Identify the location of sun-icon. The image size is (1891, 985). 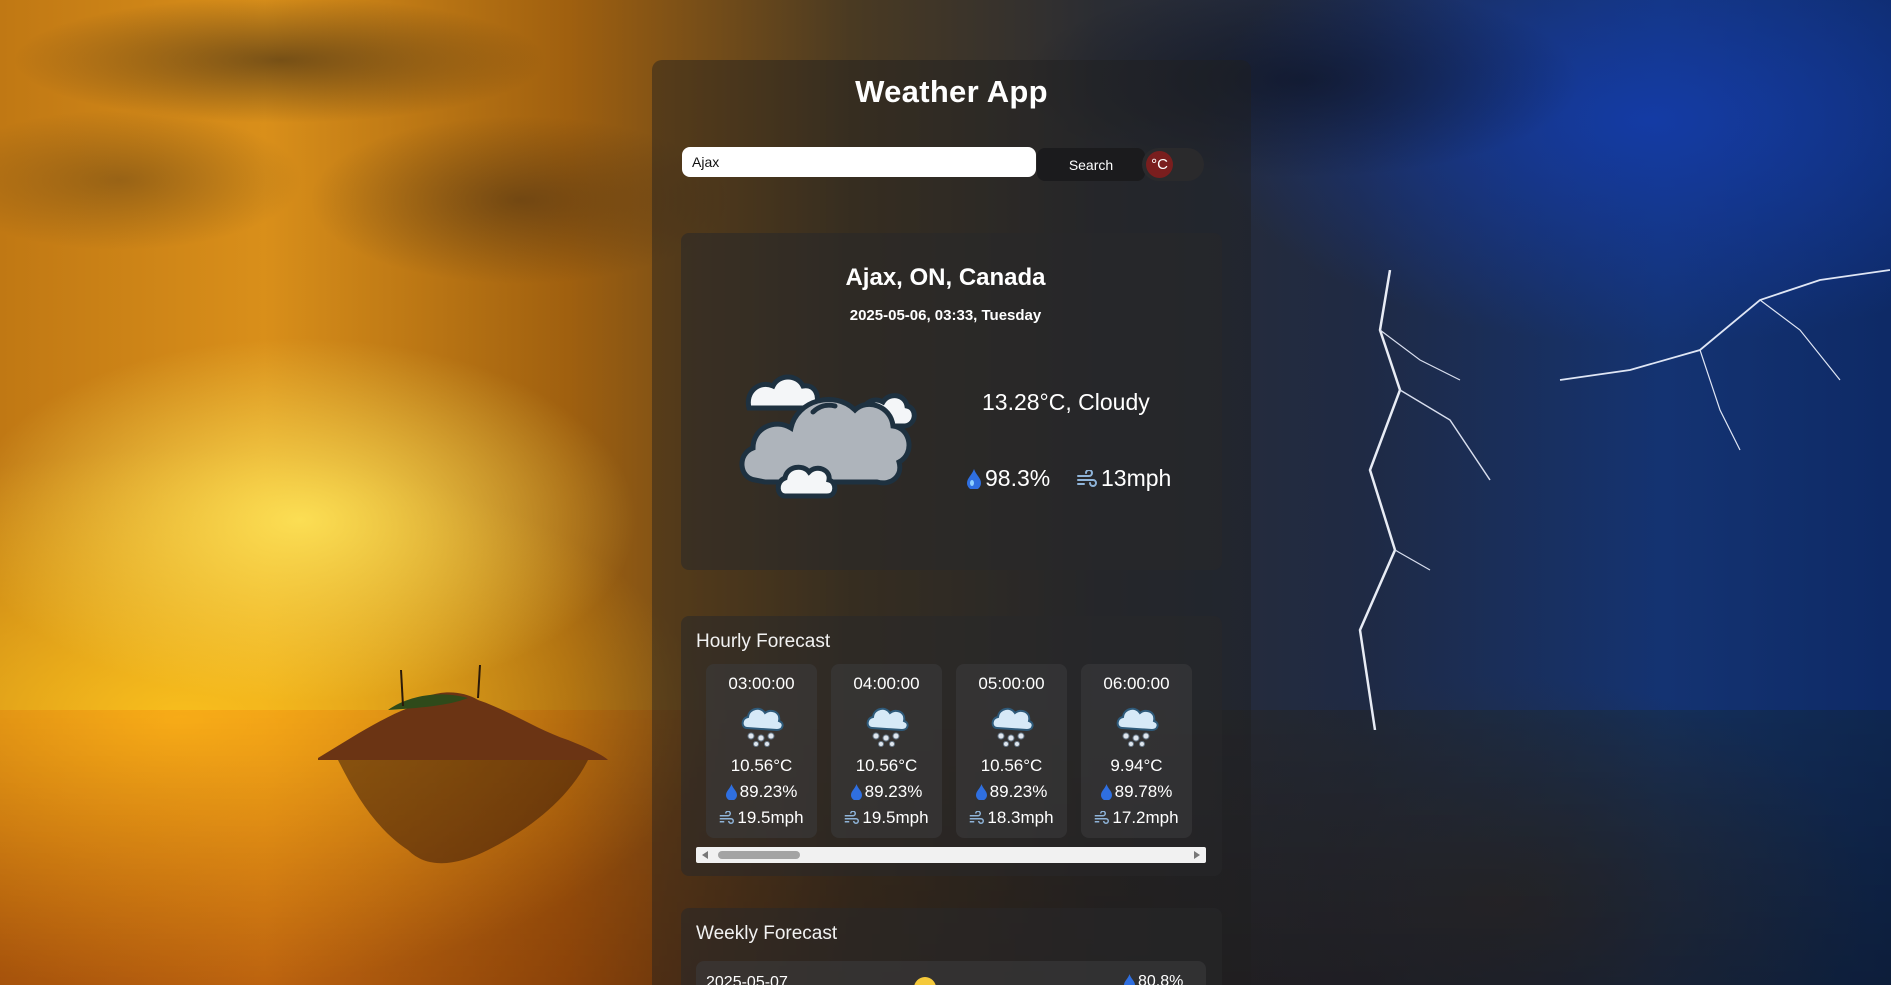
(925, 981).